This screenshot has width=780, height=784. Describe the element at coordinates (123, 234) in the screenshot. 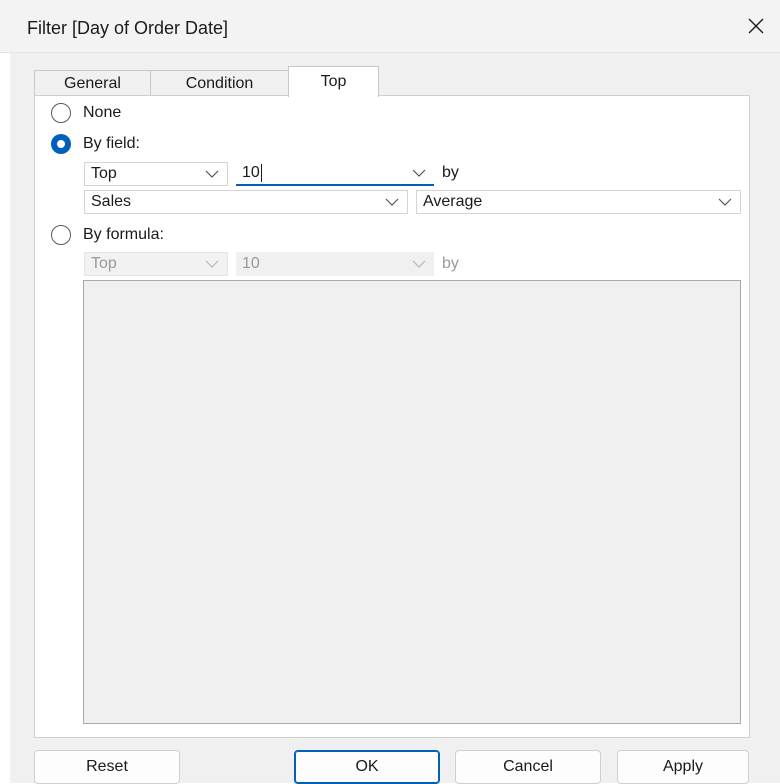

I see `by-formula-label: By formula:` at that location.